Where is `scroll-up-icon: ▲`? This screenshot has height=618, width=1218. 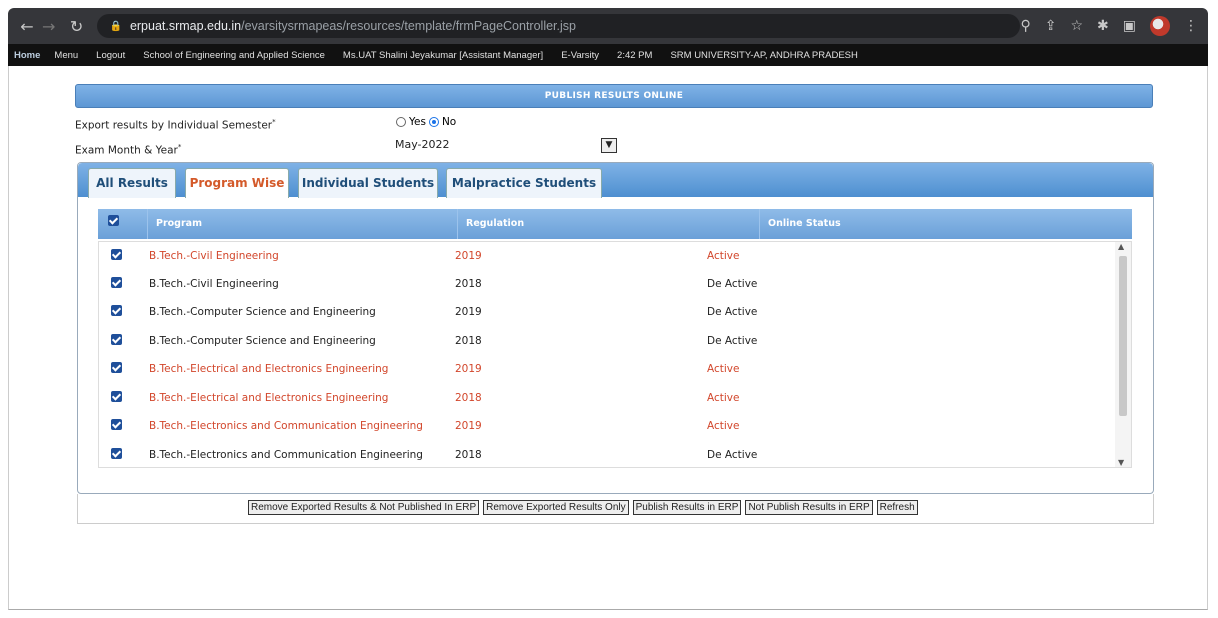
scroll-up-icon: ▲ is located at coordinates (1121, 246).